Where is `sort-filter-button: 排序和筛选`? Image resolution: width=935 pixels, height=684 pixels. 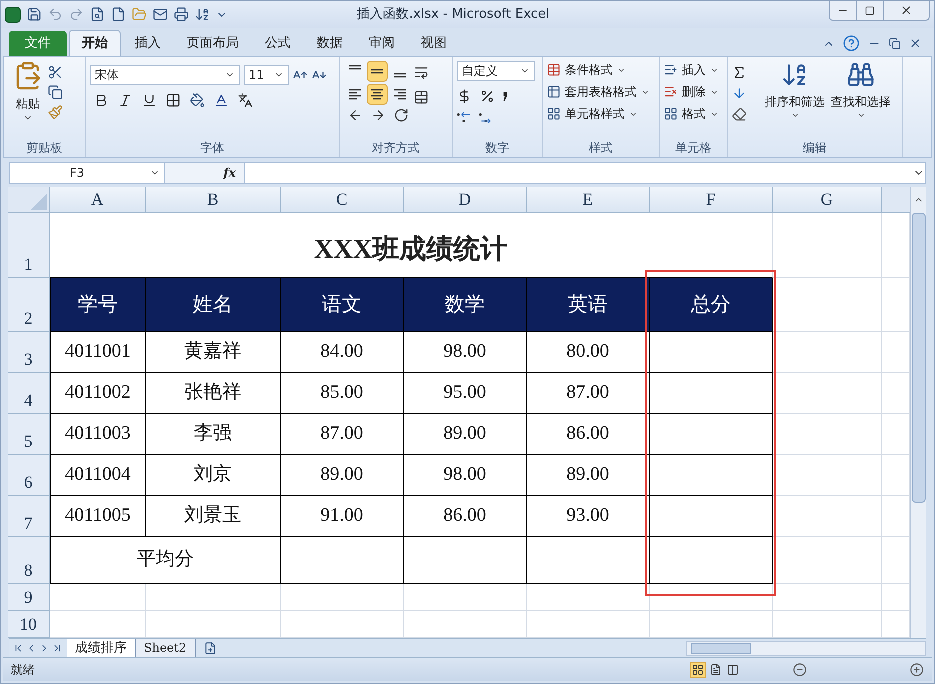 sort-filter-button: 排序和筛选 is located at coordinates (795, 100).